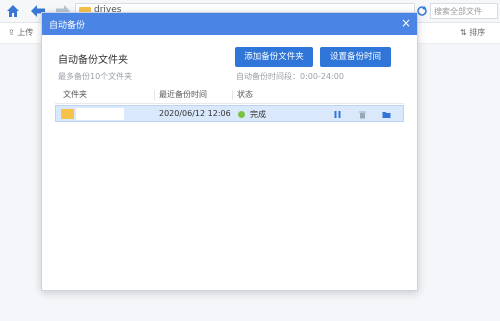 The height and width of the screenshot is (321, 500). I want to click on folder-icon, so click(67, 114).